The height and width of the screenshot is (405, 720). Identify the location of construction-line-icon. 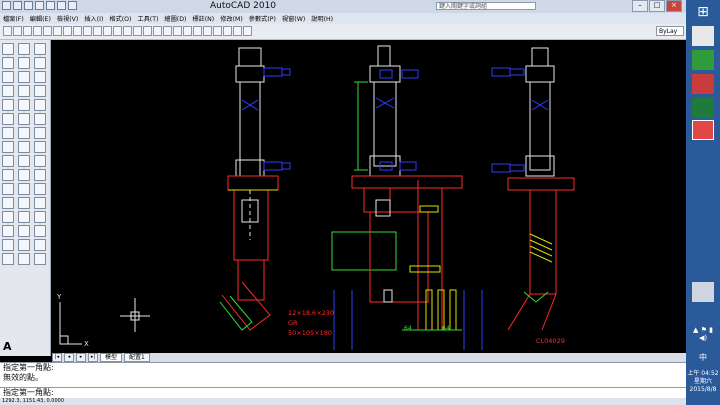
(8, 63).